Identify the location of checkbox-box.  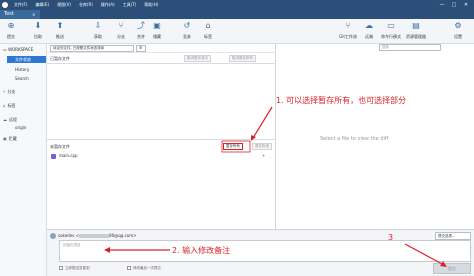
(61, 268).